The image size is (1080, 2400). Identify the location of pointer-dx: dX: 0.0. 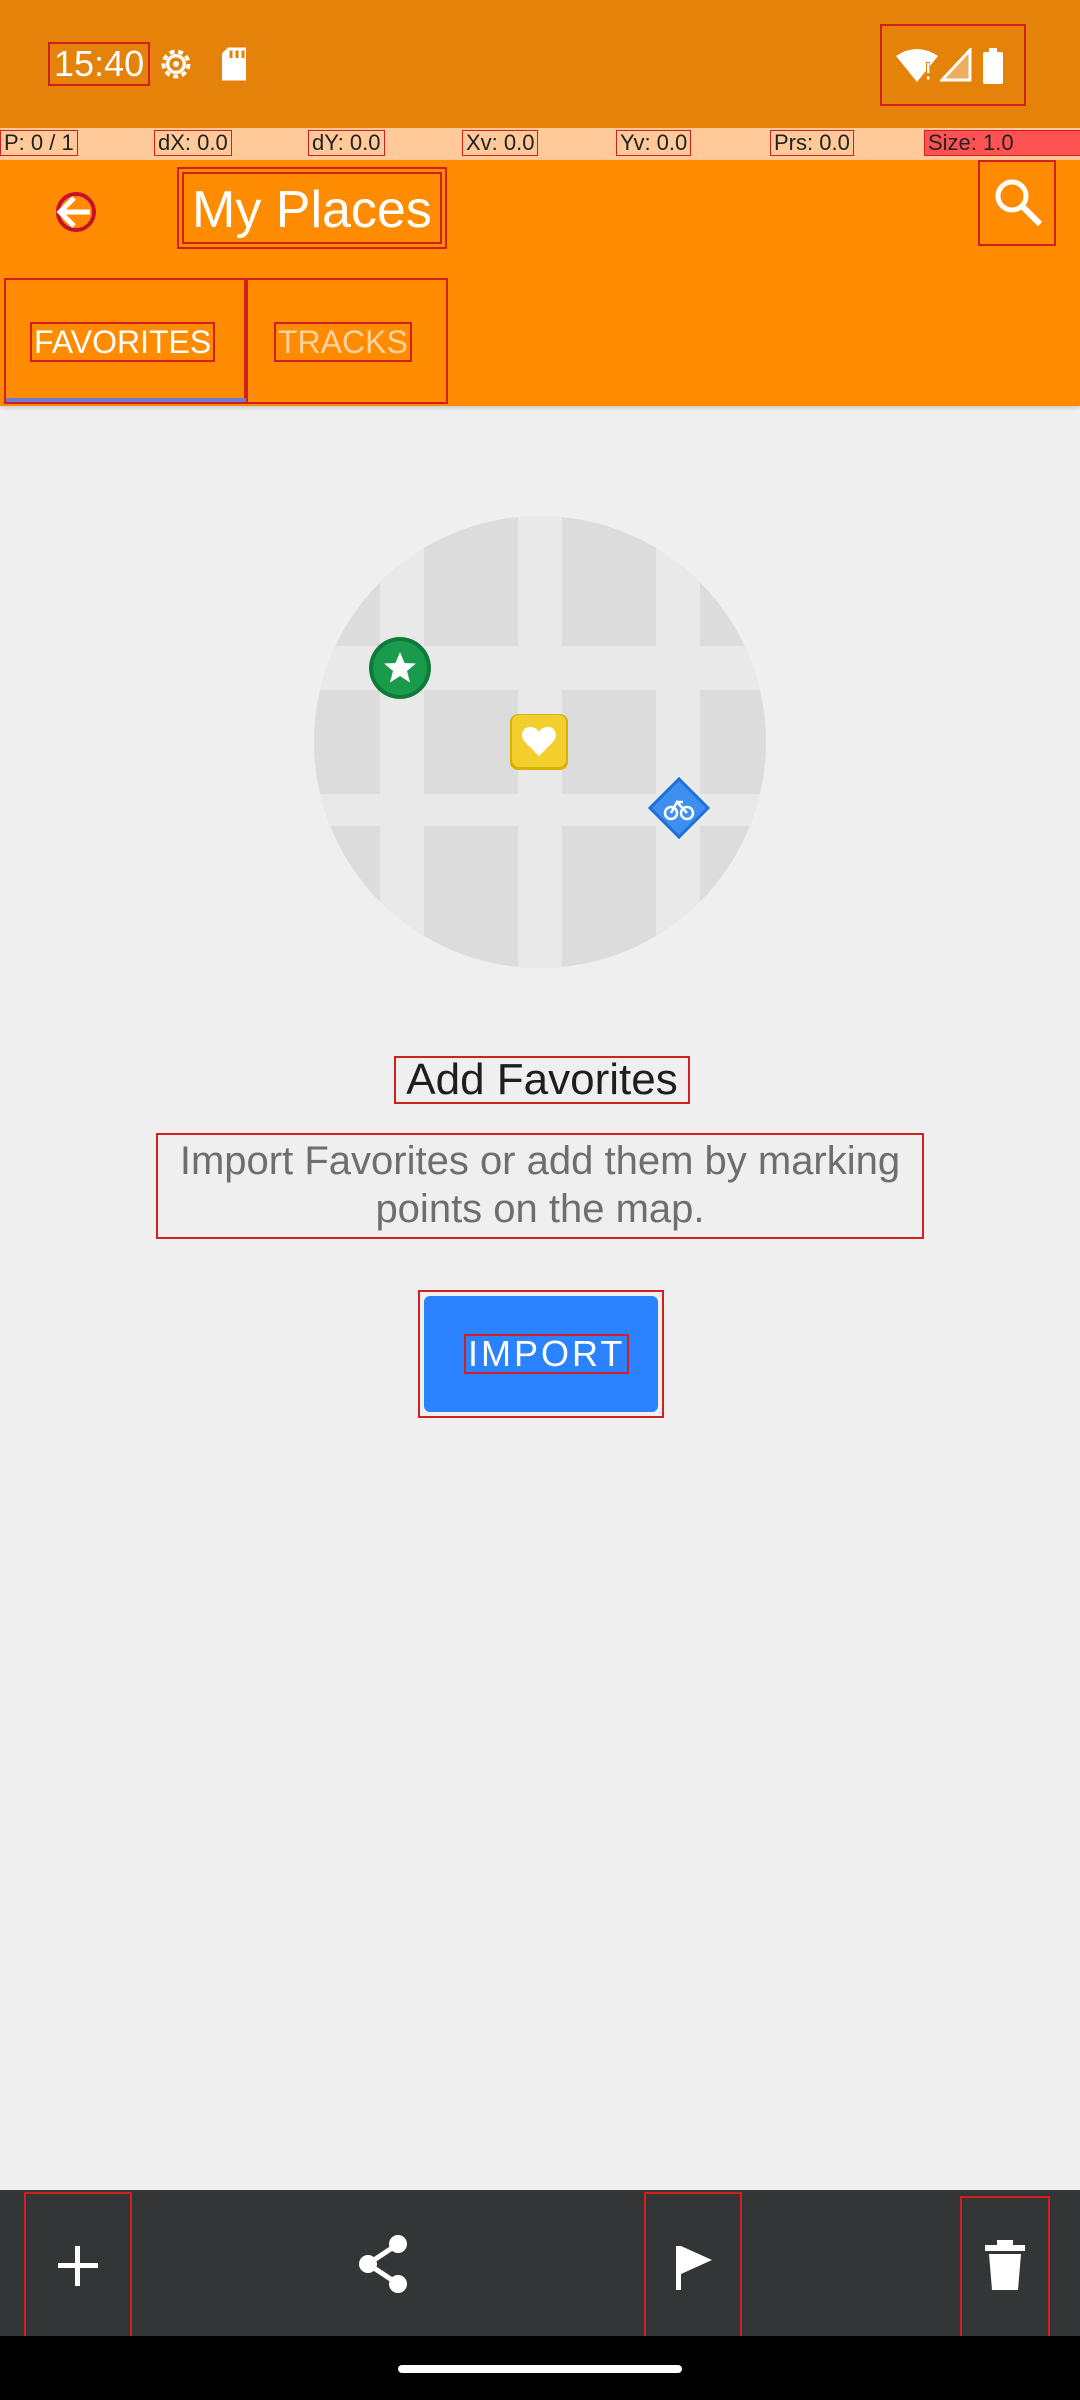
(193, 143).